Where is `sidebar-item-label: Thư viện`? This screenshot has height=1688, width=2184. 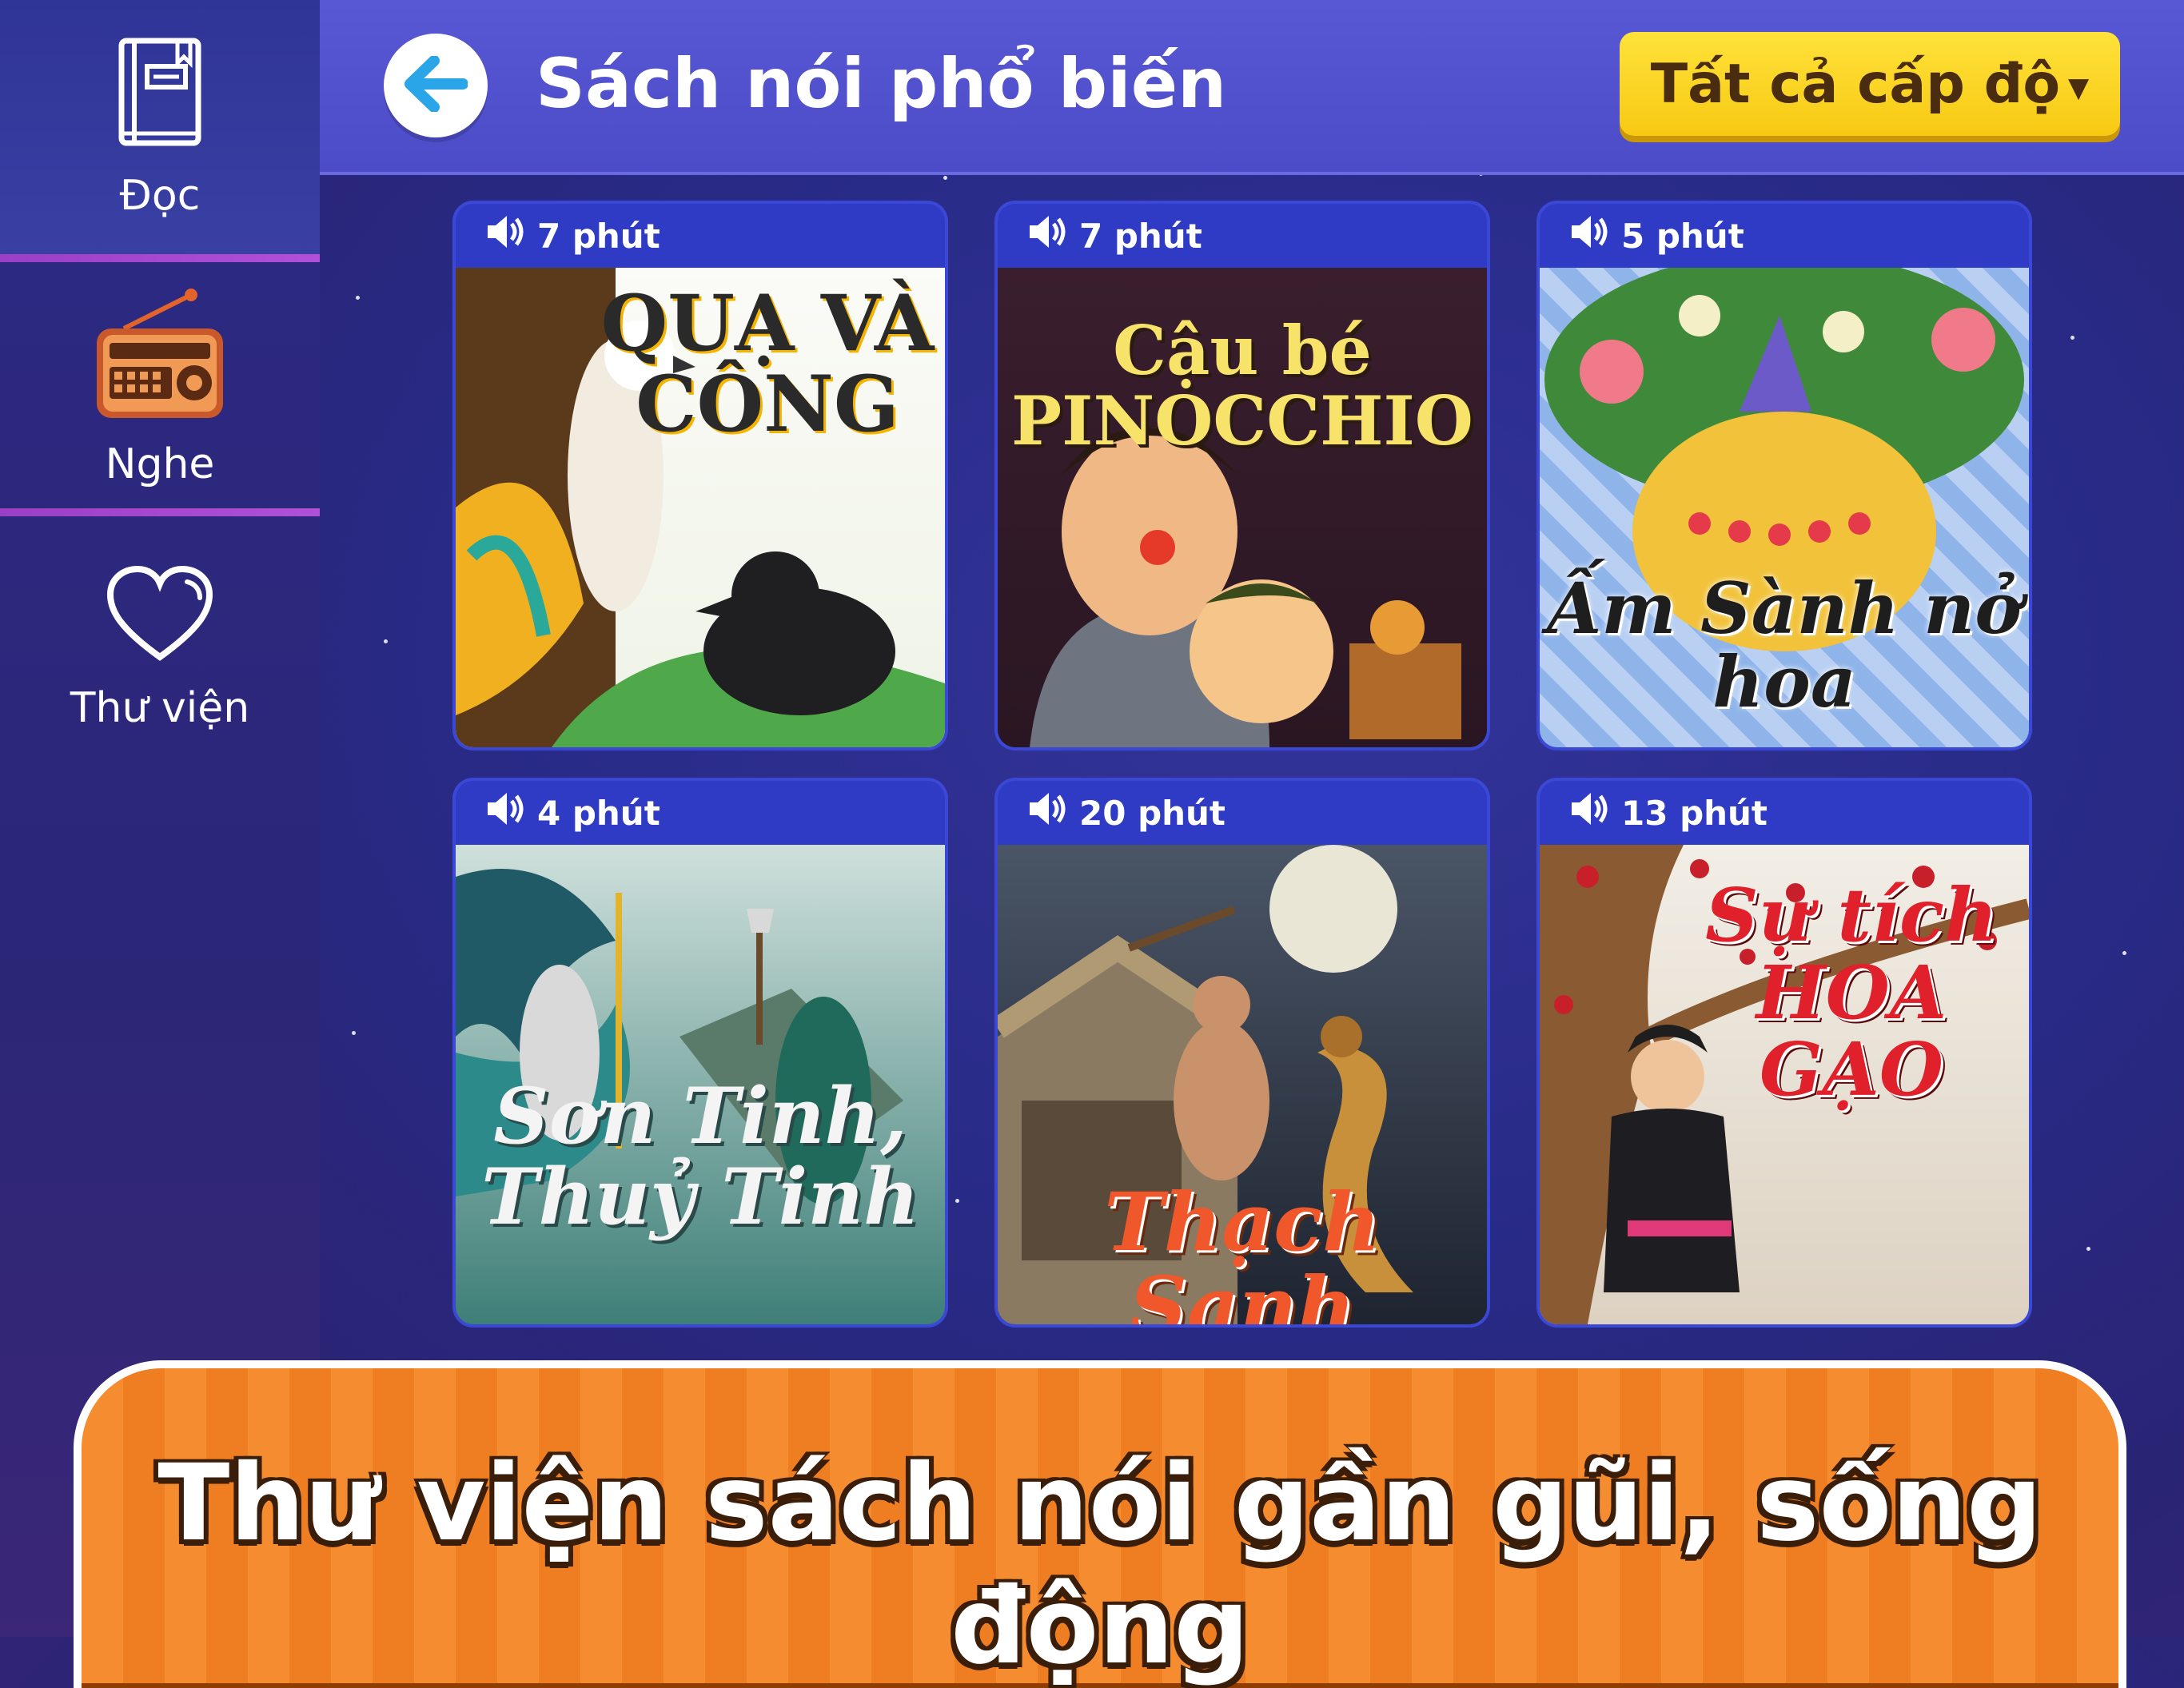
sidebar-item-label: Thư viện is located at coordinates (160, 708).